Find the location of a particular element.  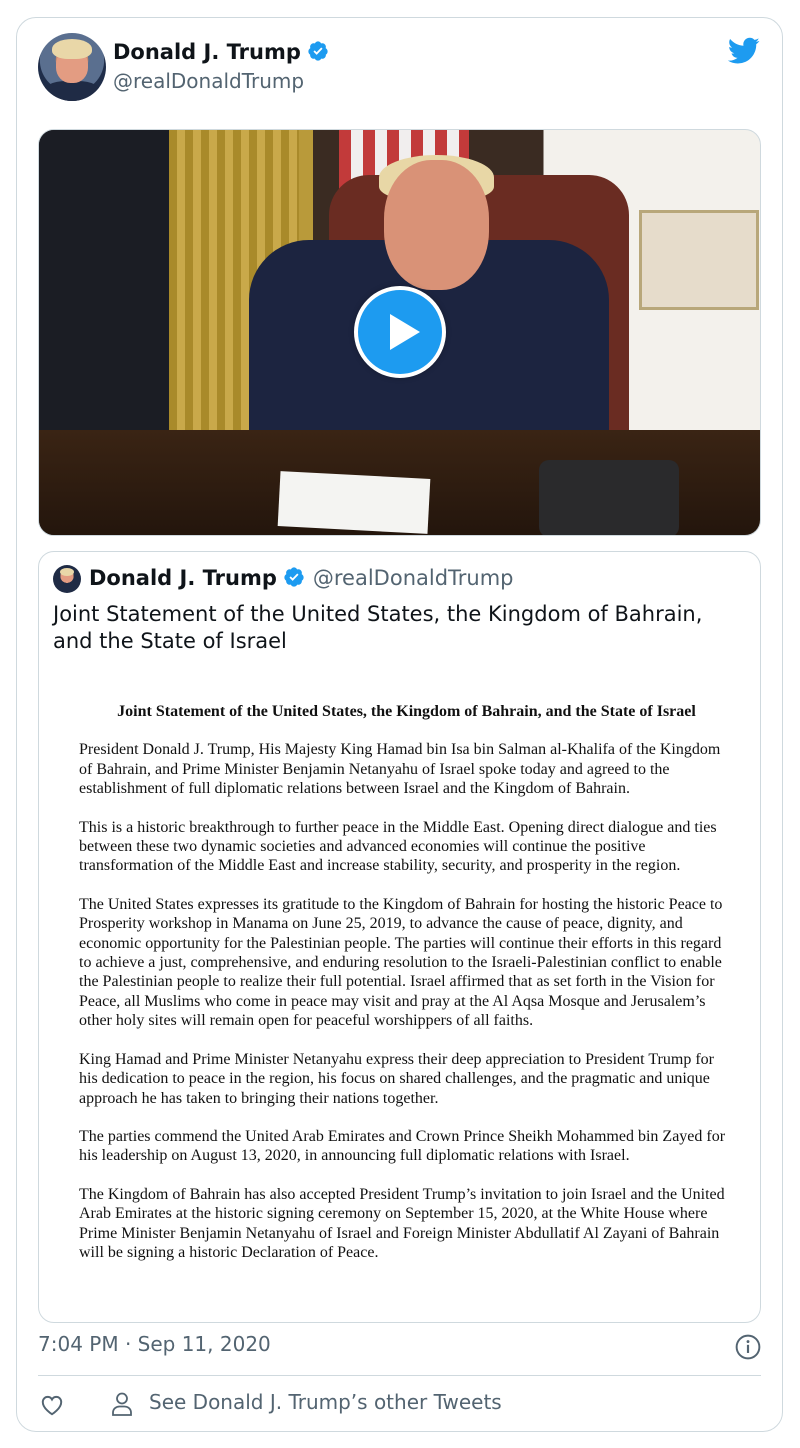

author-avatar is located at coordinates (72, 67).